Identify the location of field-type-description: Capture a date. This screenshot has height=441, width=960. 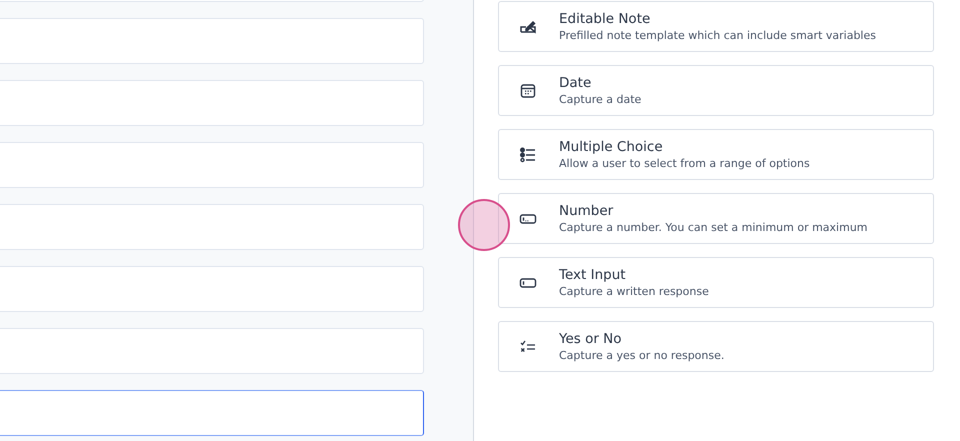
(600, 100).